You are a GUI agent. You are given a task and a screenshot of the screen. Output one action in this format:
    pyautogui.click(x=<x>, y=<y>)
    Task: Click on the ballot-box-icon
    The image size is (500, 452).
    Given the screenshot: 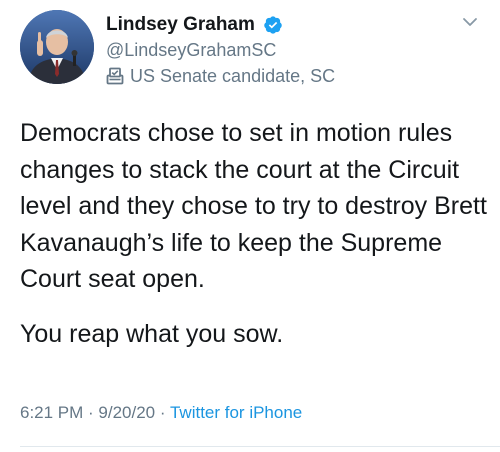 What is the action you would take?
    pyautogui.click(x=115, y=76)
    